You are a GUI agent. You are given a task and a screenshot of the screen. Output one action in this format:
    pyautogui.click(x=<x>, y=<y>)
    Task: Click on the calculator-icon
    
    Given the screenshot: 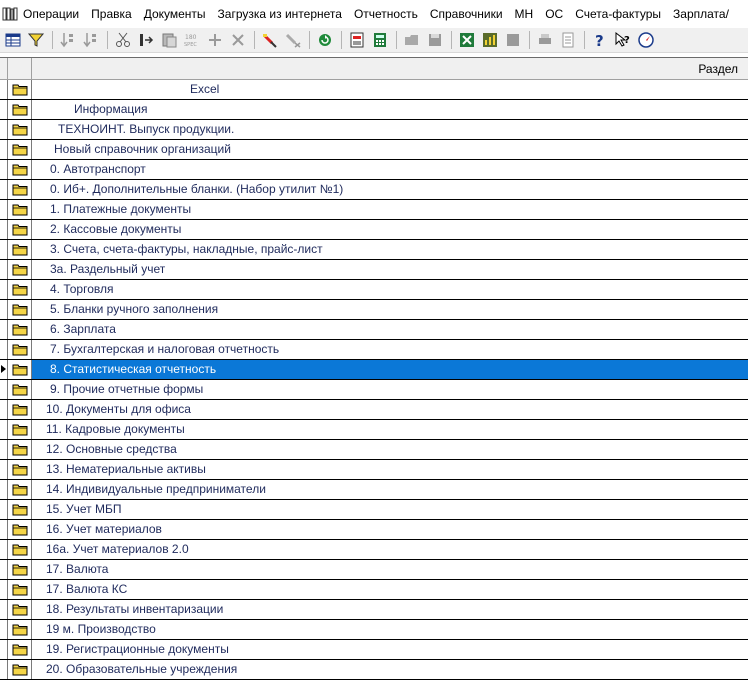 What is the action you would take?
    pyautogui.click(x=380, y=40)
    